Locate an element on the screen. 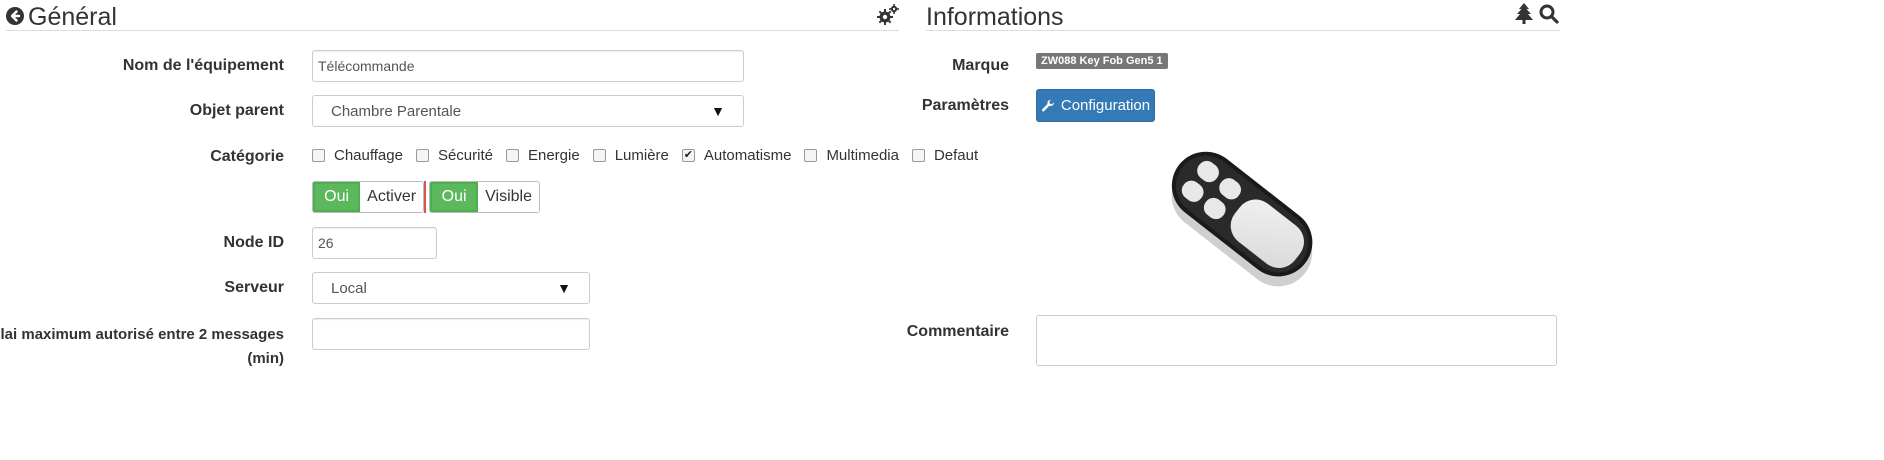 This screenshot has width=1884, height=460. search-icon is located at coordinates (1549, 14).